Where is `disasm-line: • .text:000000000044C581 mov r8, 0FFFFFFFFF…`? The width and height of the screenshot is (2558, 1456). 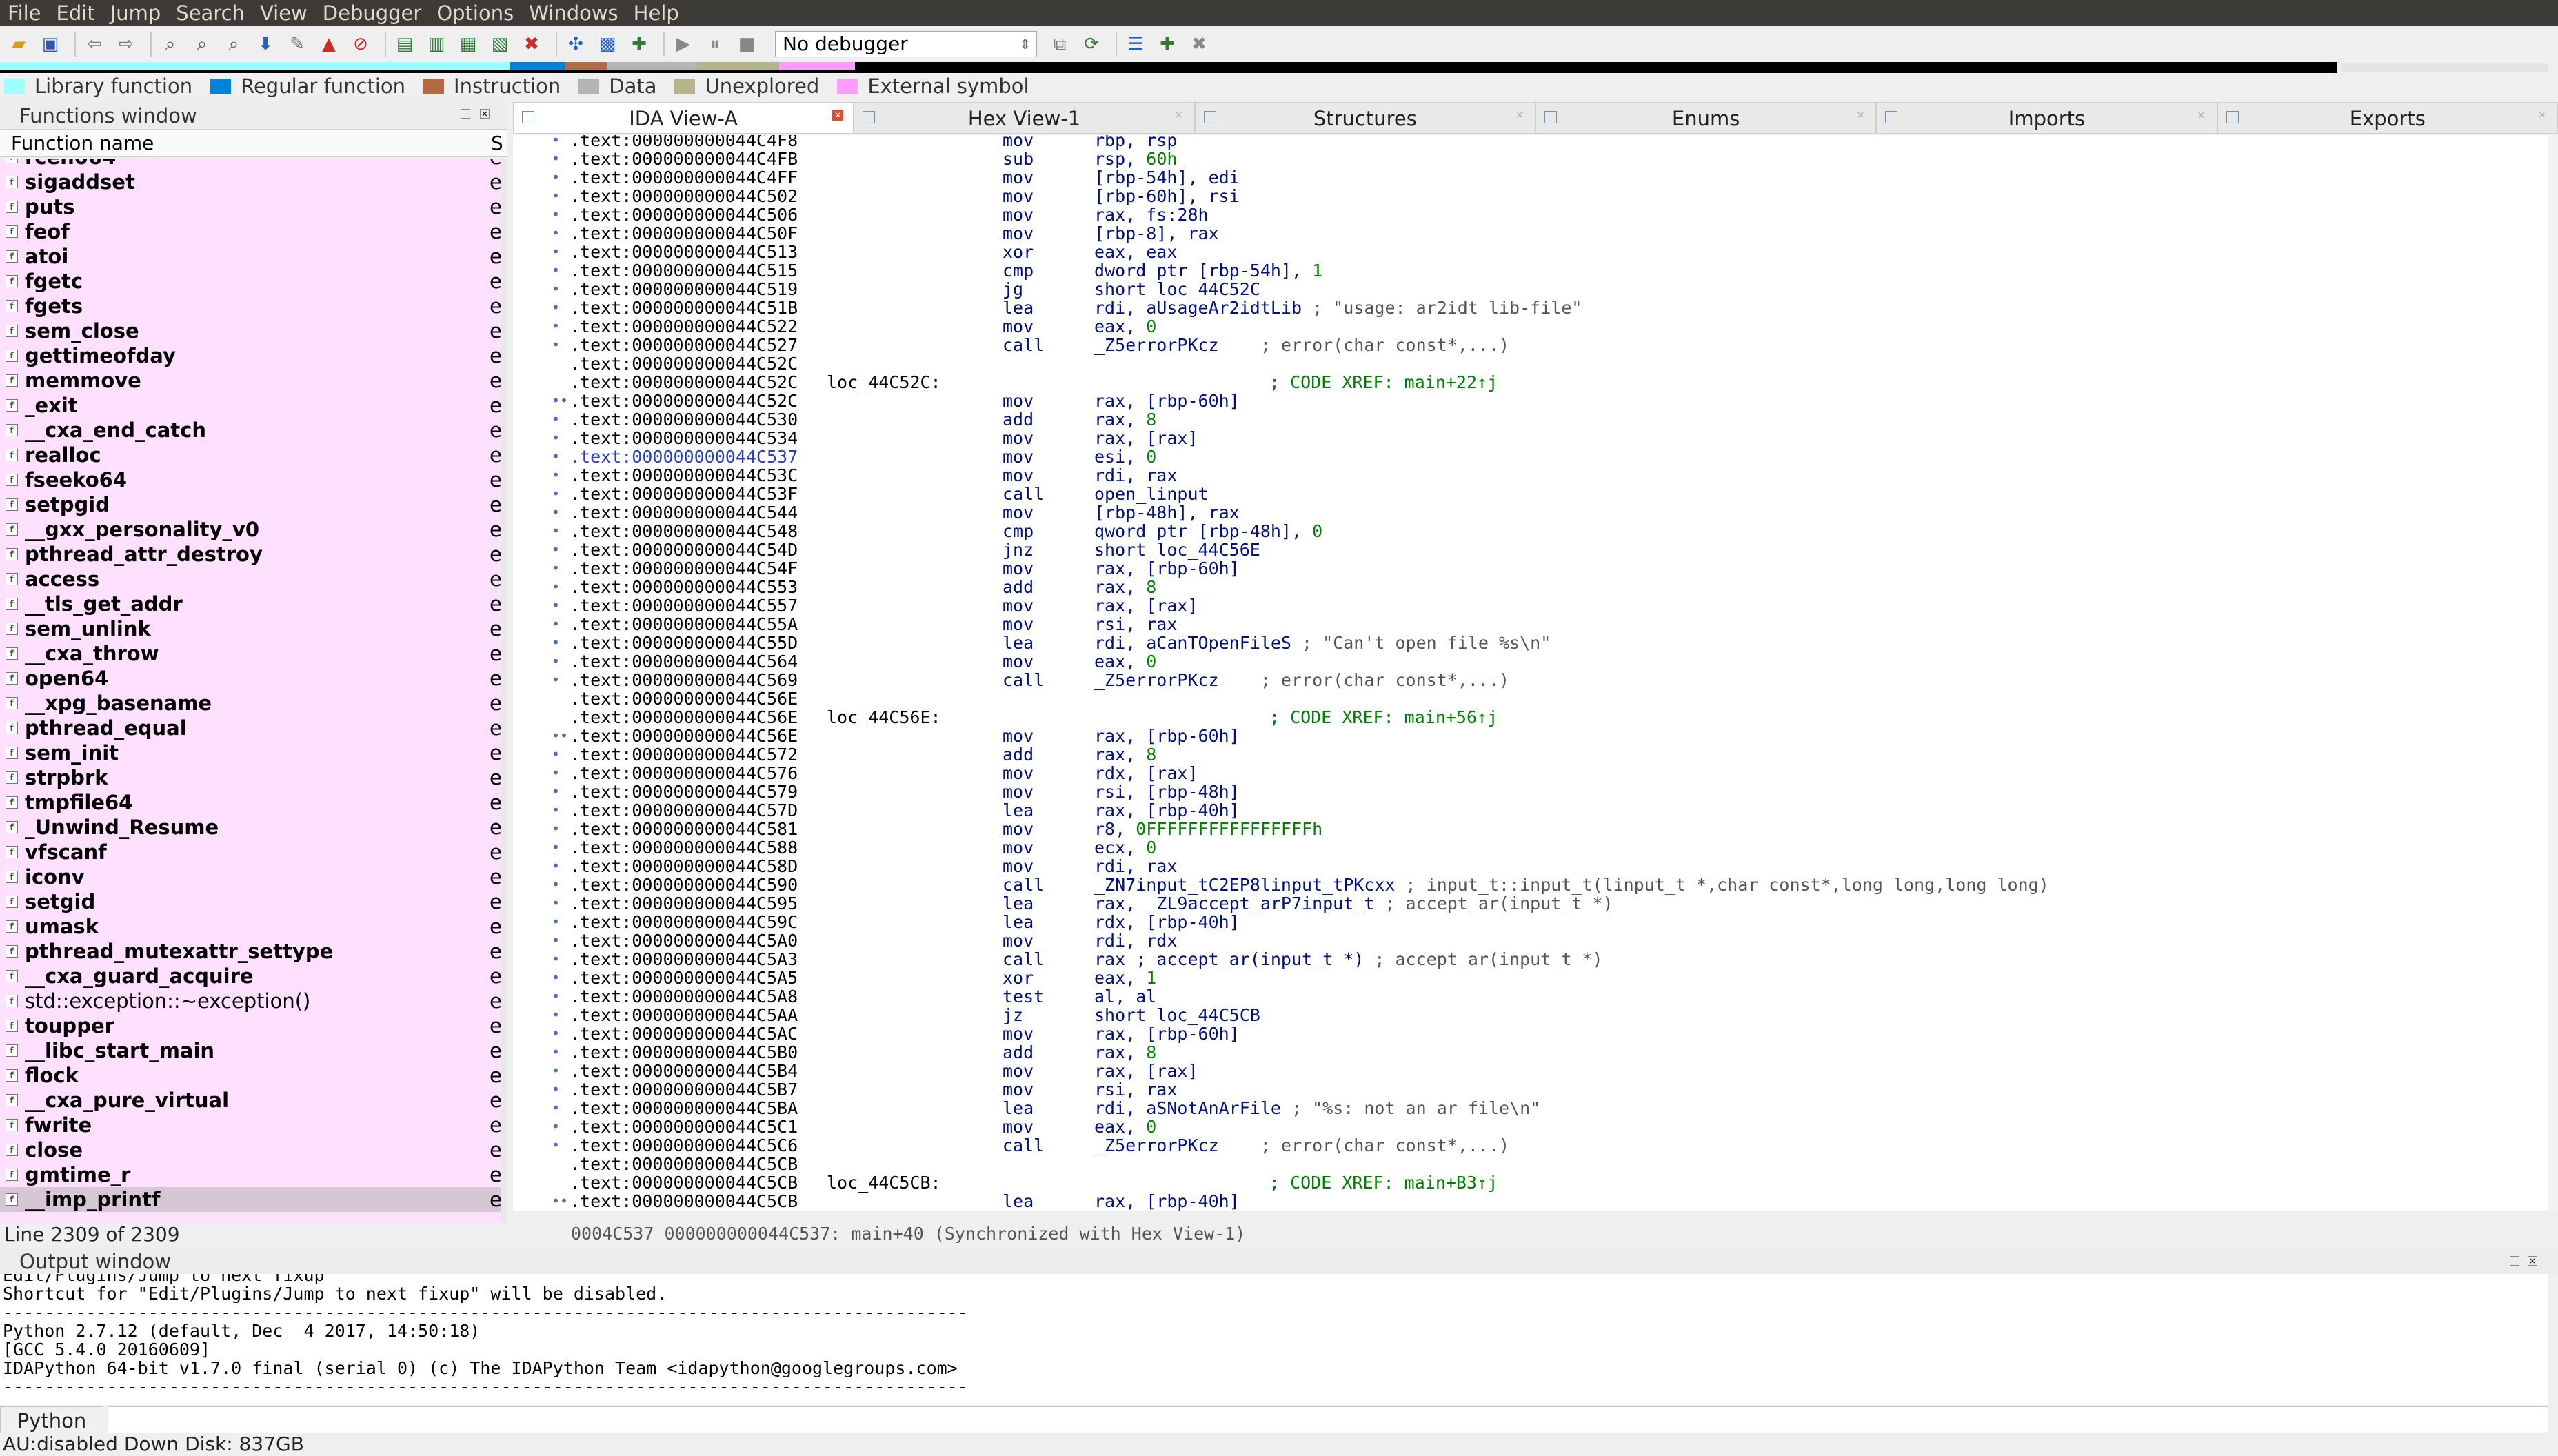
disasm-line: • .text:000000000044C581 mov r8, 0FFFFFFFFF… is located at coordinates (1530, 829).